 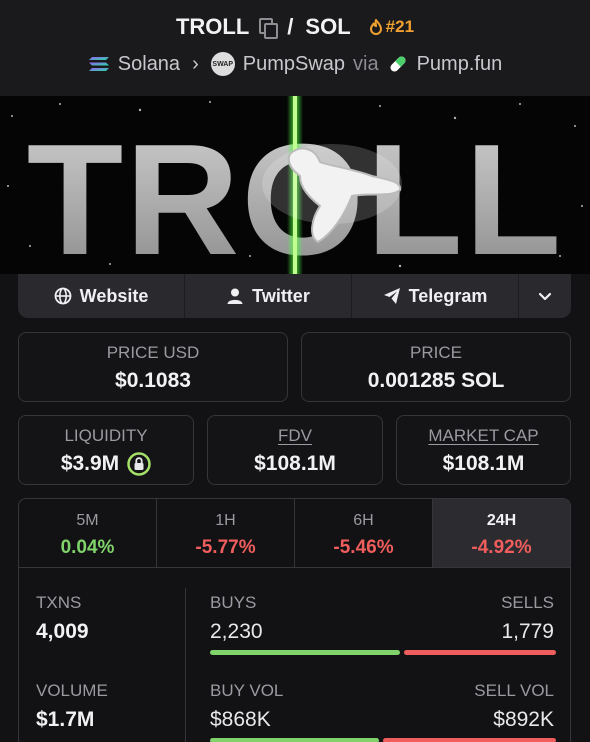 What do you see at coordinates (153, 367) in the screenshot?
I see `price-usd-box: PRICE USD $0.1083` at bounding box center [153, 367].